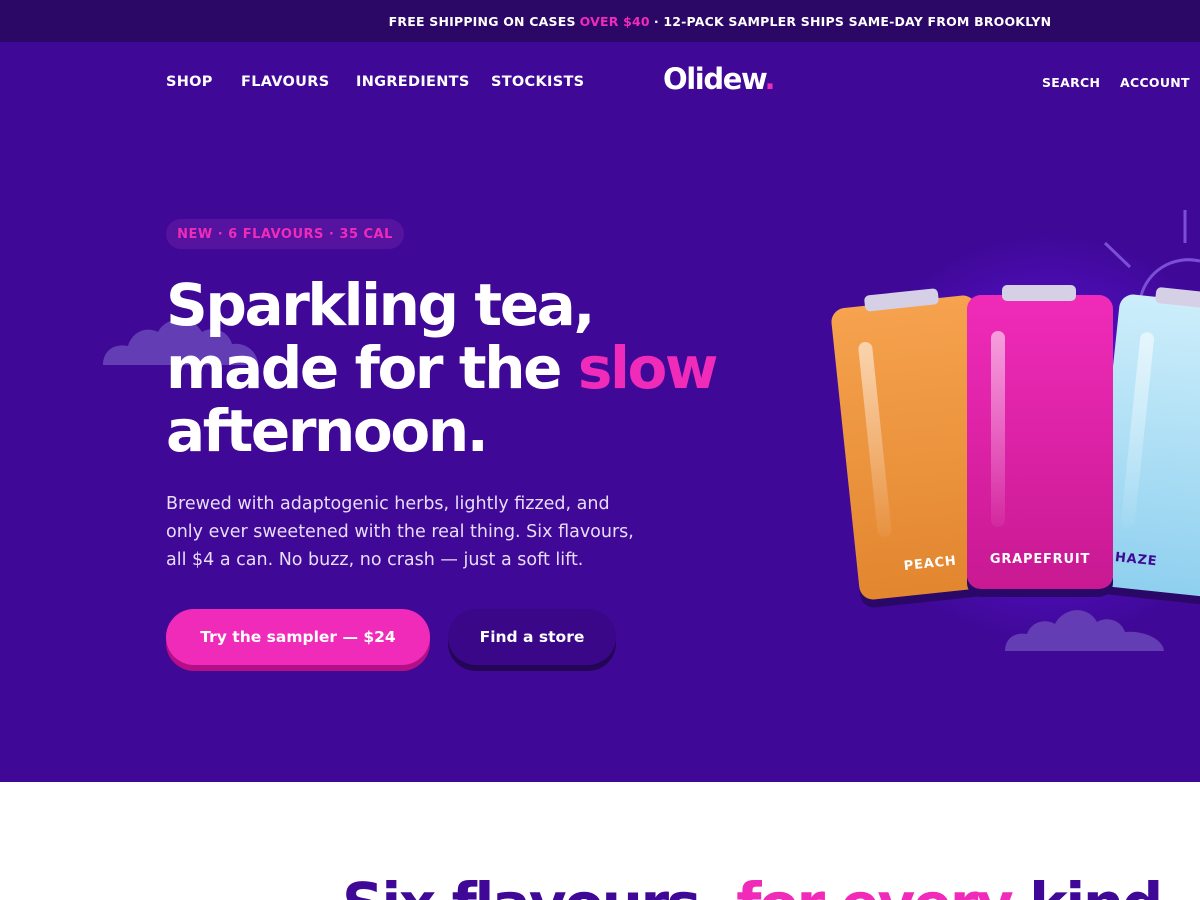 The width and height of the screenshot is (1200, 900). I want to click on section-title-suffix: kind, so click(1087, 885).